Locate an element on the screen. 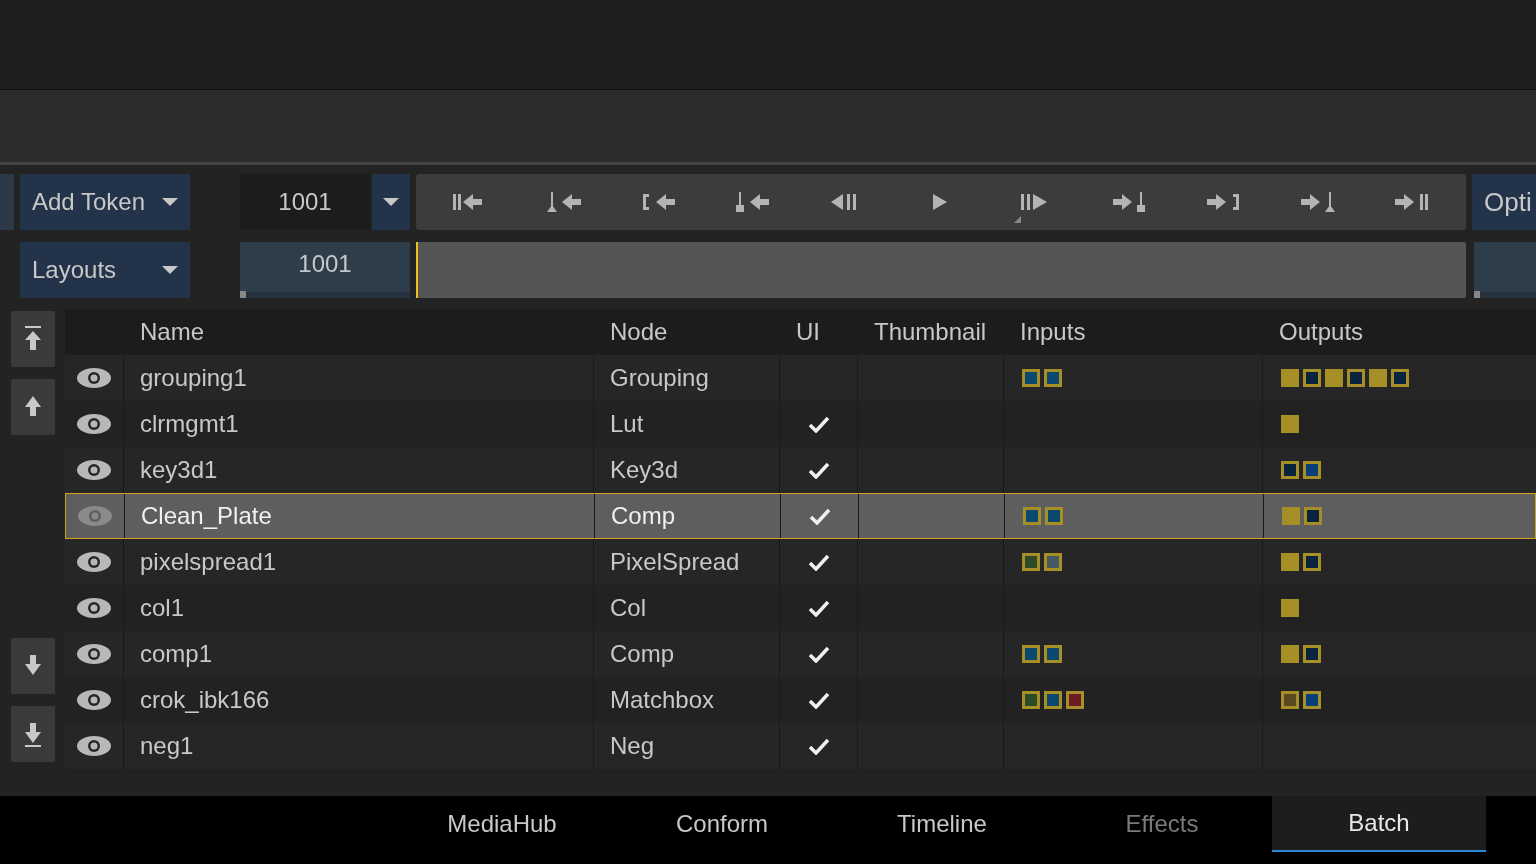  table-cell: Clean_Plate is located at coordinates (206, 516).